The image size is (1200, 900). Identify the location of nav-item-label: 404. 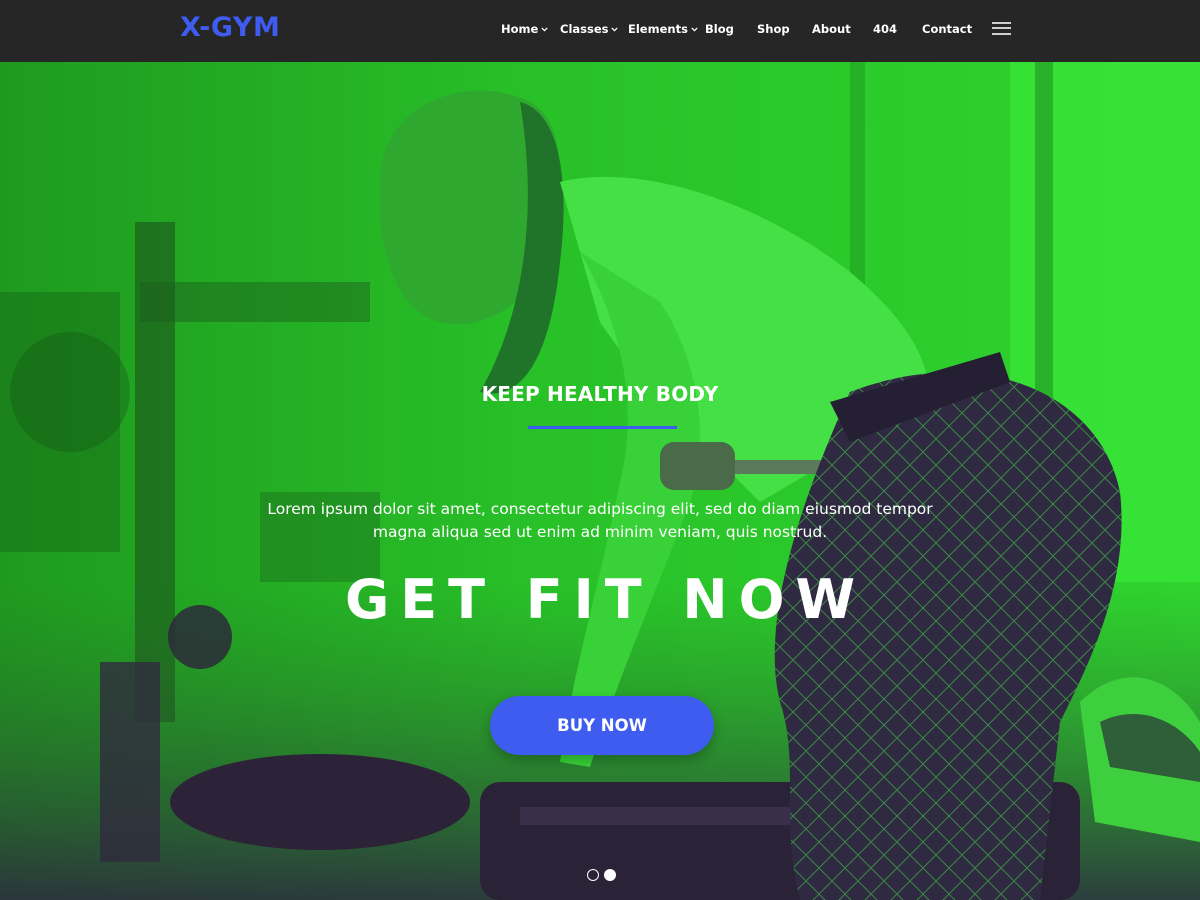
(885, 29).